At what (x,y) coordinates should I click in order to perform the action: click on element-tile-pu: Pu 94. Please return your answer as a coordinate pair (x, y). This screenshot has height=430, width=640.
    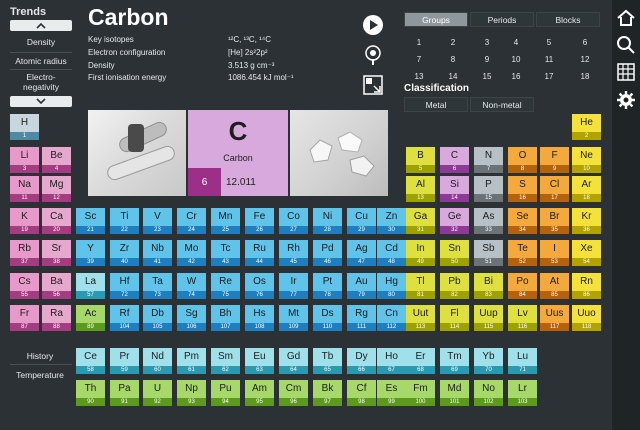
    Looking at the image, I should click on (225, 393).